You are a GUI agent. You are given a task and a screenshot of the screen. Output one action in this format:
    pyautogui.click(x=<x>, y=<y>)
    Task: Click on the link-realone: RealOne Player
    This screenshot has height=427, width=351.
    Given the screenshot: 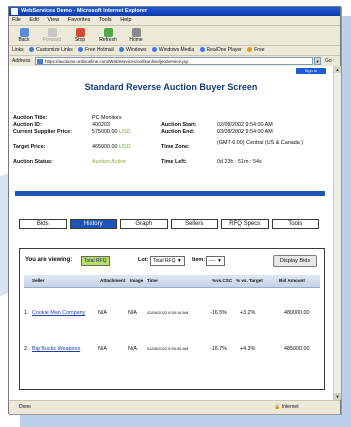 What is the action you would take?
    pyautogui.click(x=220, y=50)
    